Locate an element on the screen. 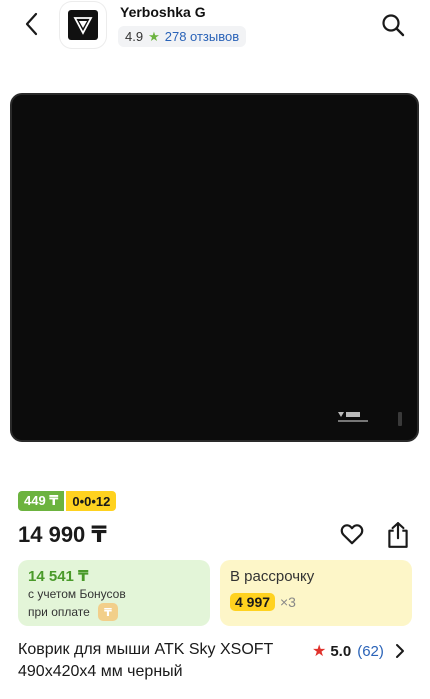  chevron-right-icon is located at coordinates (400, 651).